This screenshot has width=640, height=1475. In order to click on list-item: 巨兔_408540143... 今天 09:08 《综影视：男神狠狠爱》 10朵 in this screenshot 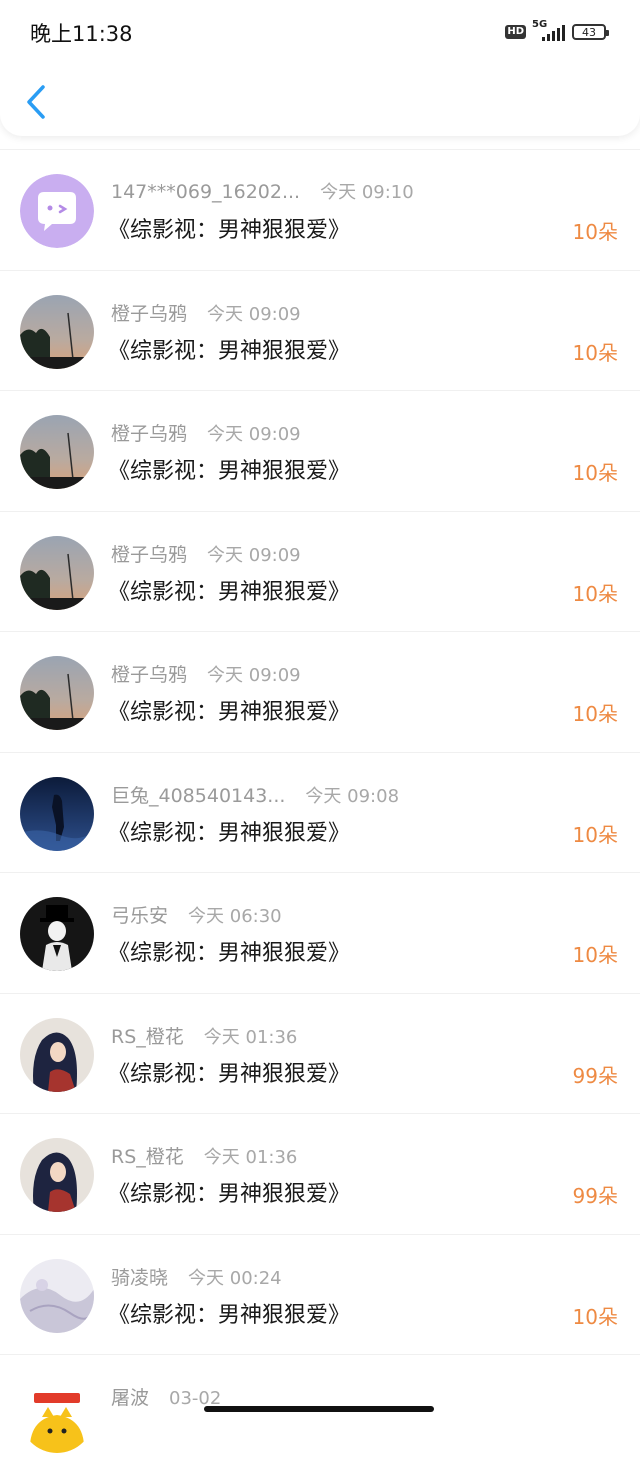, I will do `click(320, 812)`.